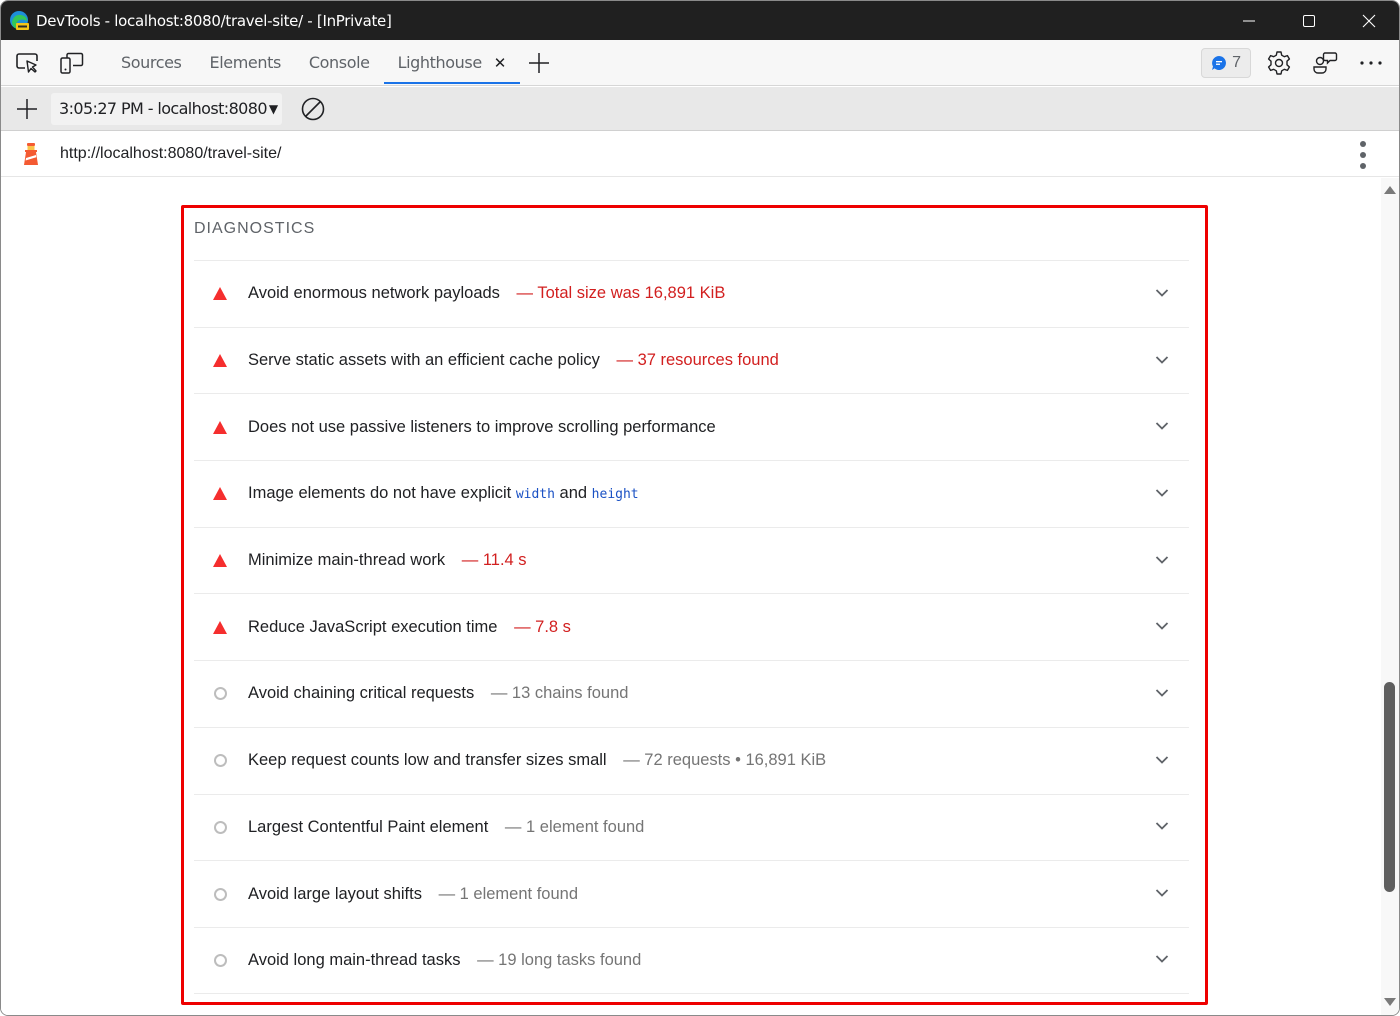 The height and width of the screenshot is (1016, 1400). Describe the element at coordinates (245, 63) in the screenshot. I see `tab-elements: Elements` at that location.